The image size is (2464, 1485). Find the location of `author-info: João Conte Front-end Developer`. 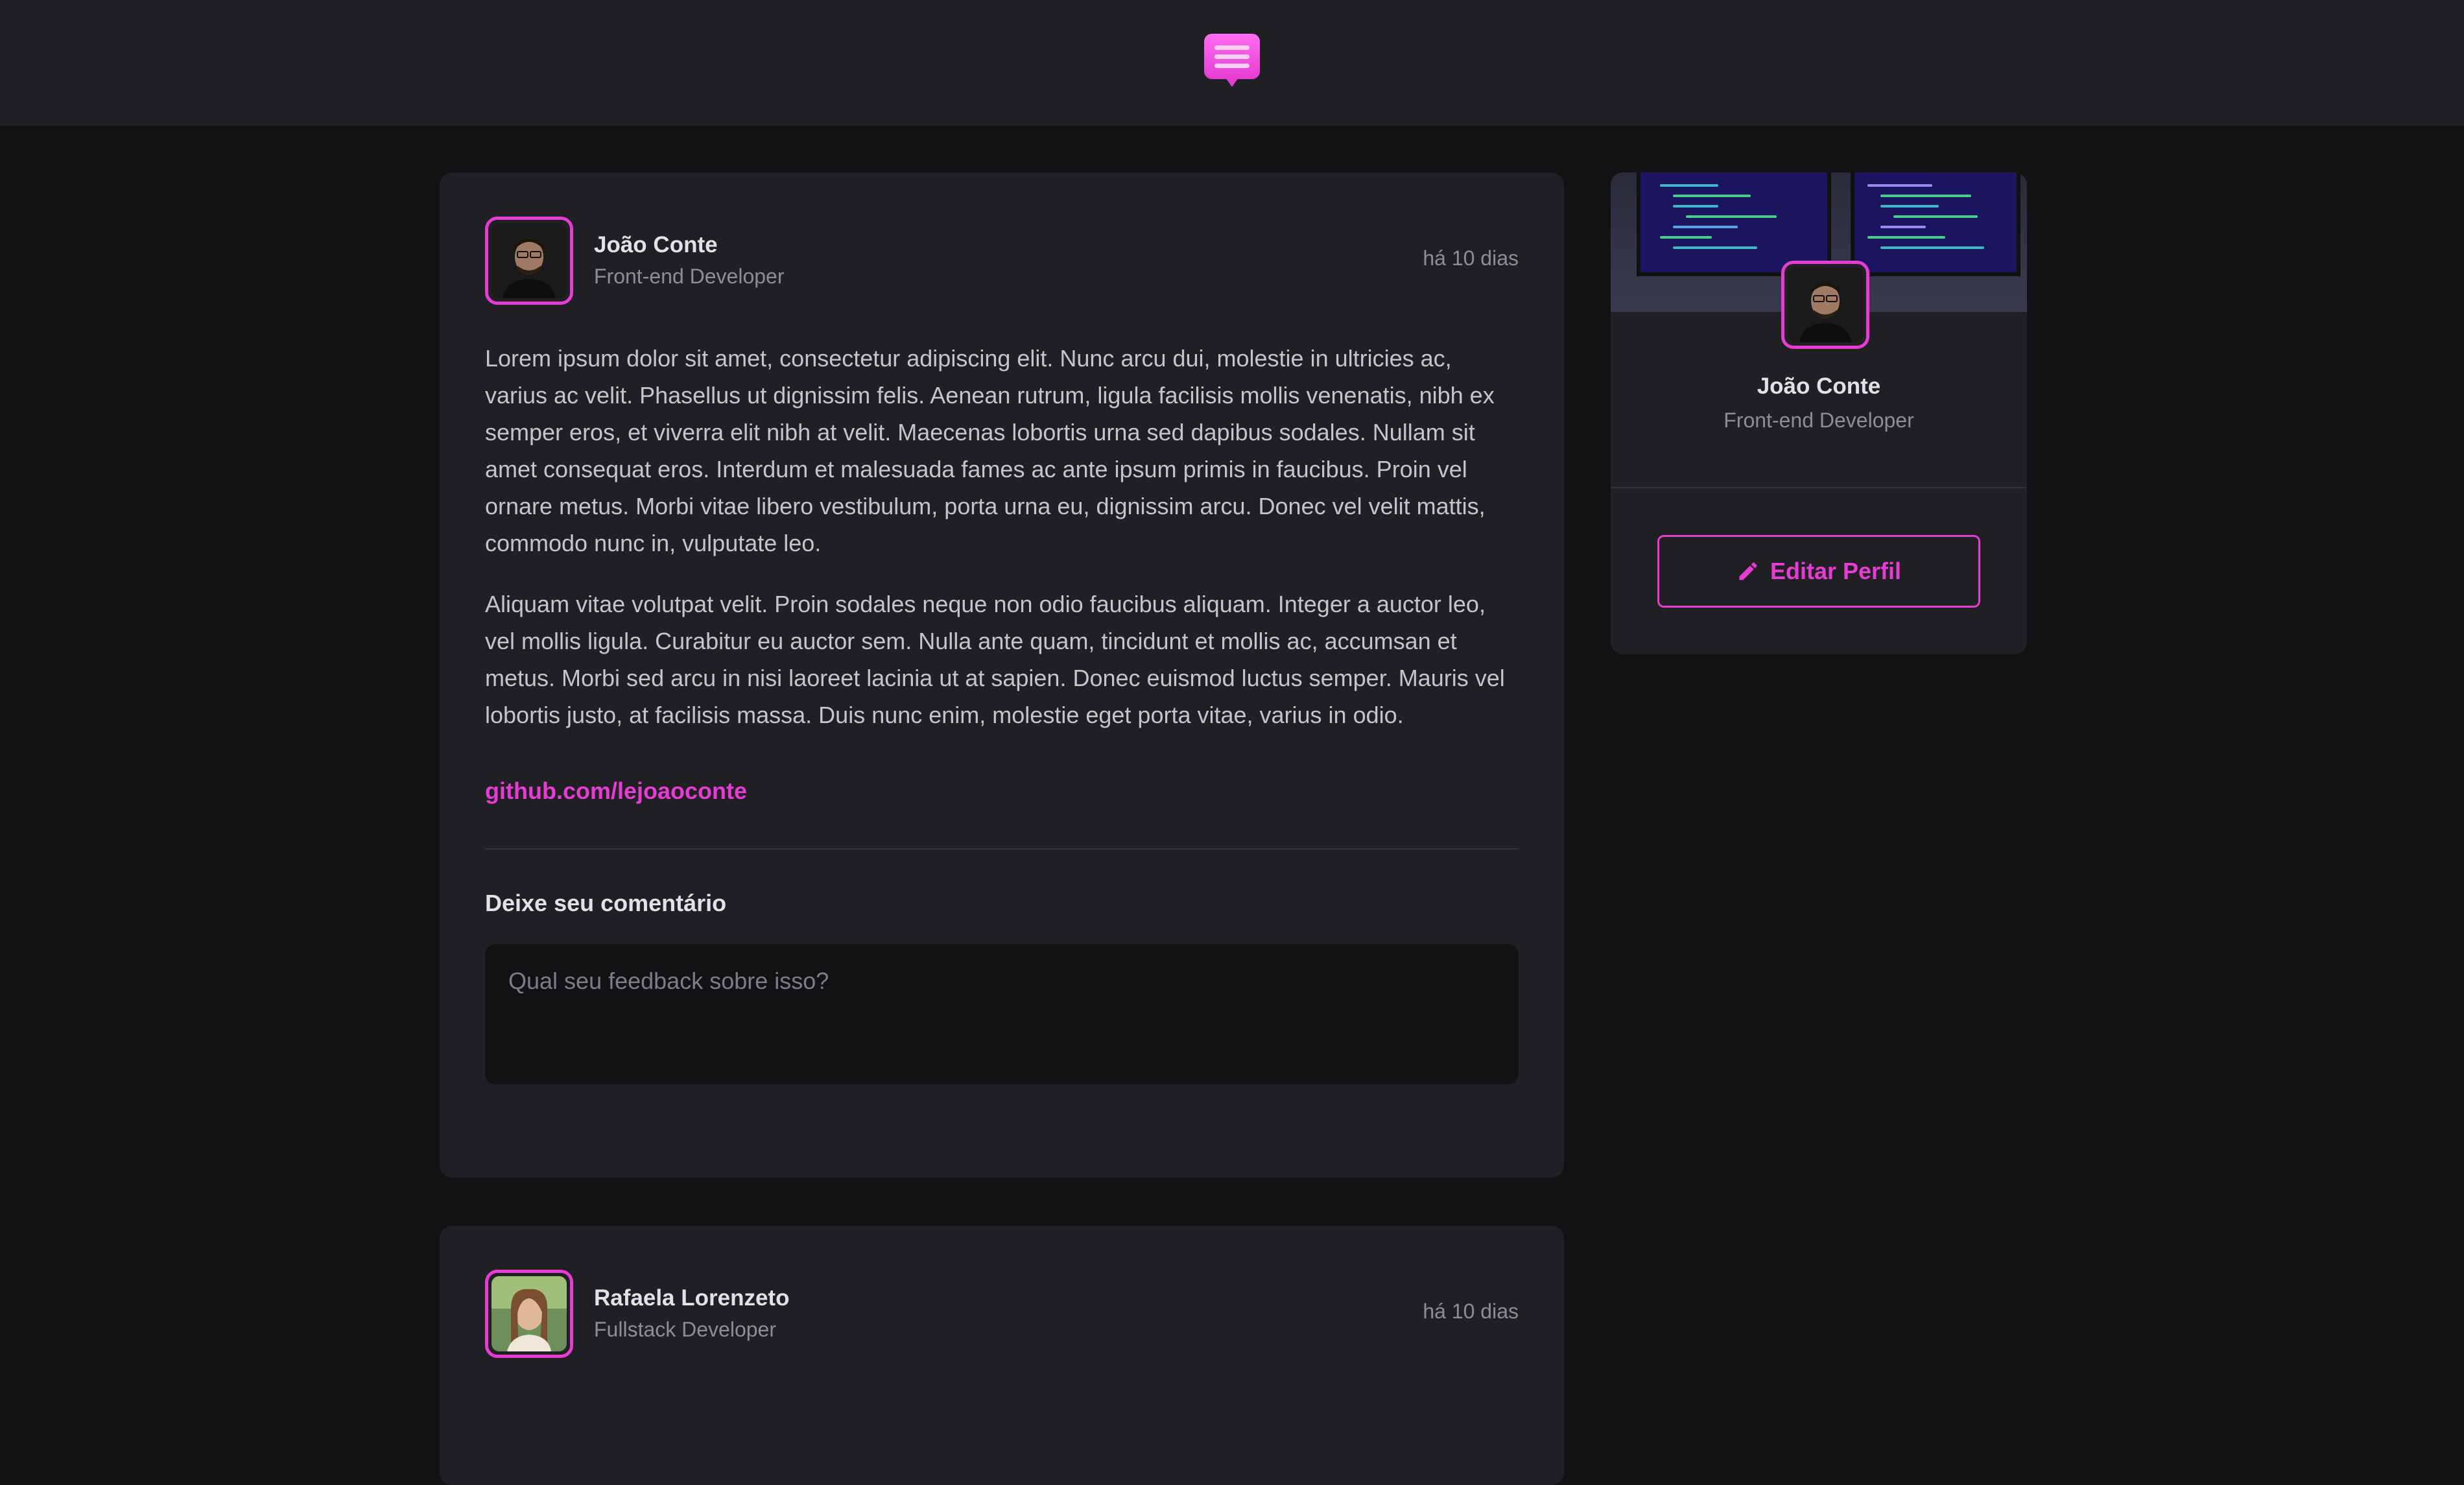

author-info: João Conte Front-end Developer is located at coordinates (689, 261).